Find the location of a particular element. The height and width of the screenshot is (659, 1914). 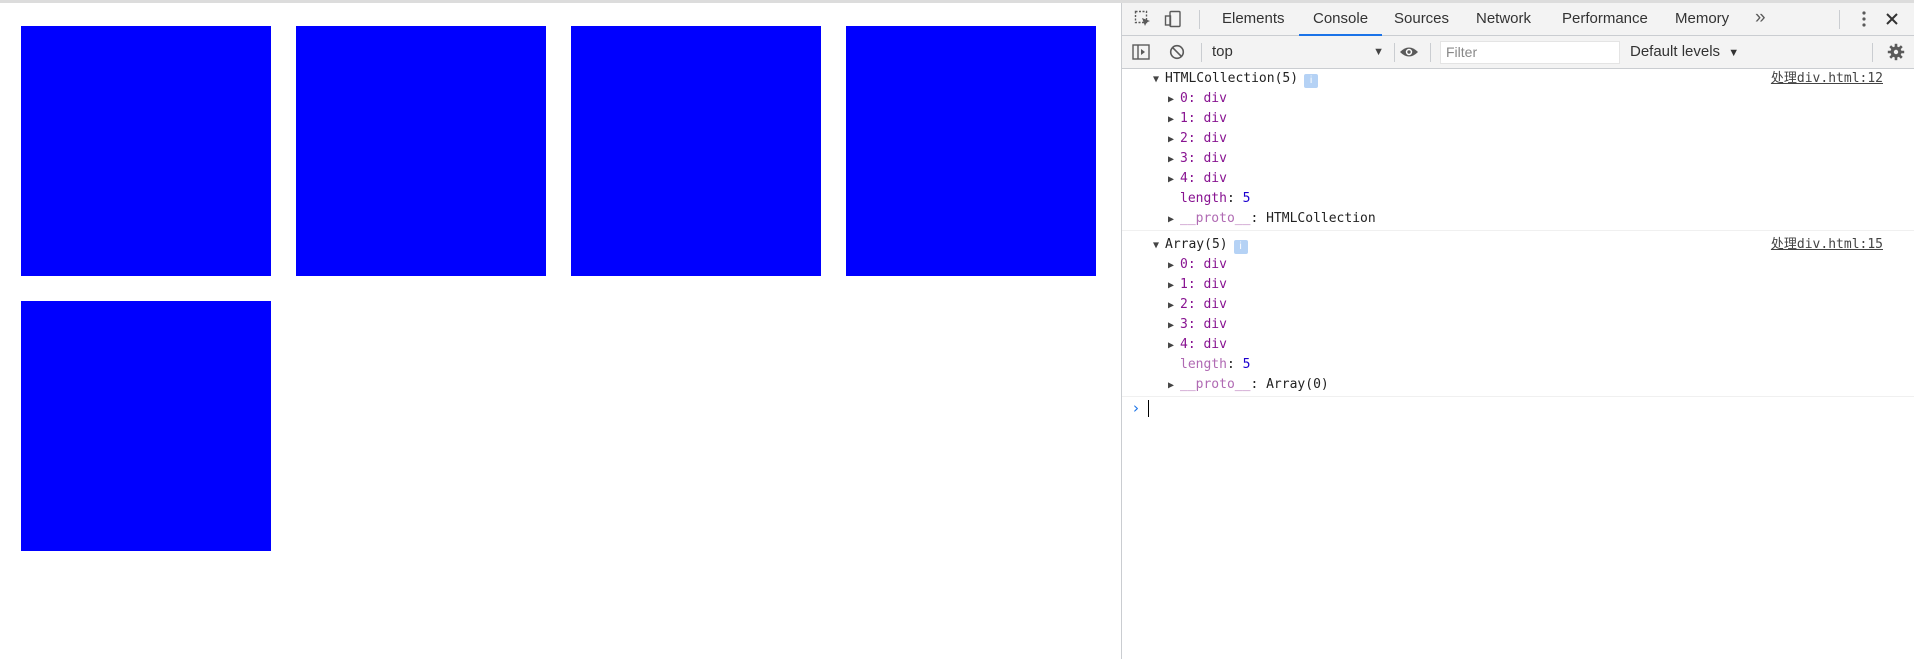

tab-network: Network is located at coordinates (1503, 19).